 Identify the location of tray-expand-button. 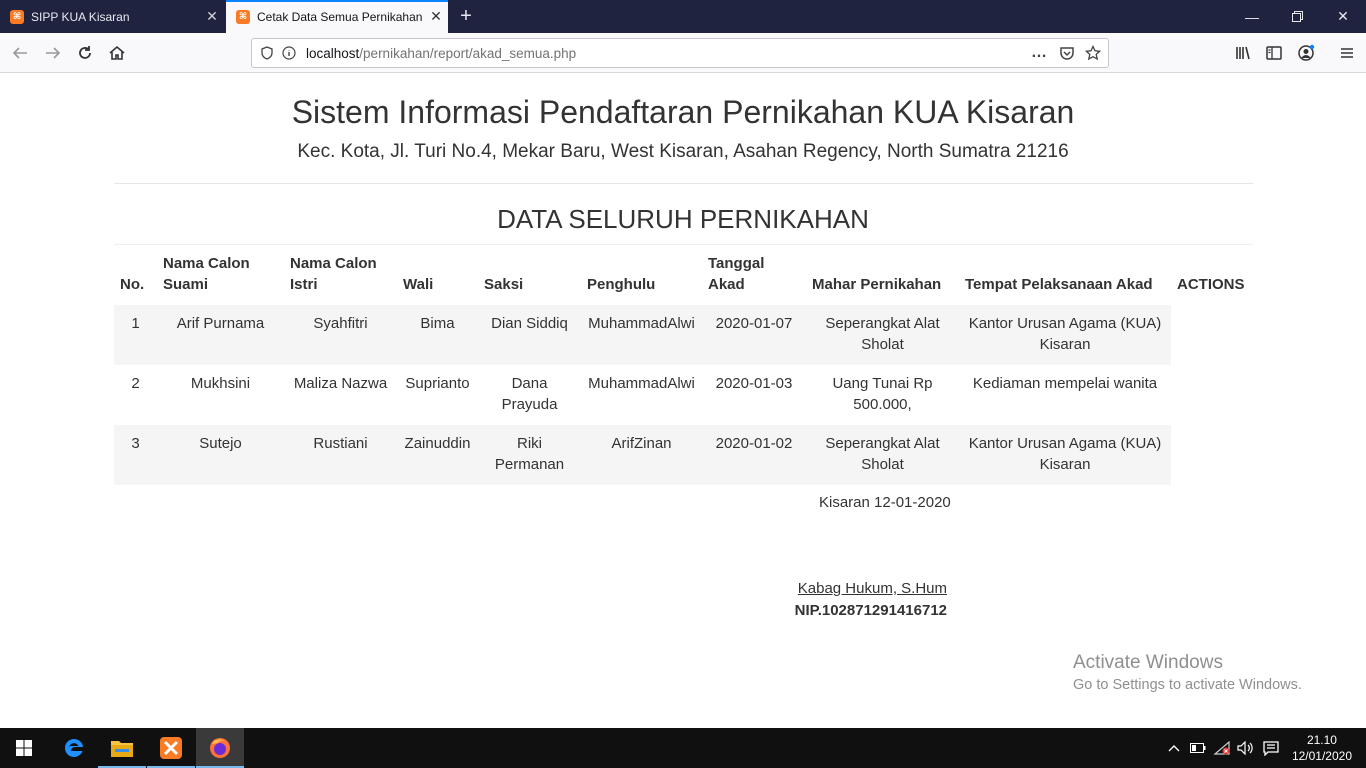
(1174, 748).